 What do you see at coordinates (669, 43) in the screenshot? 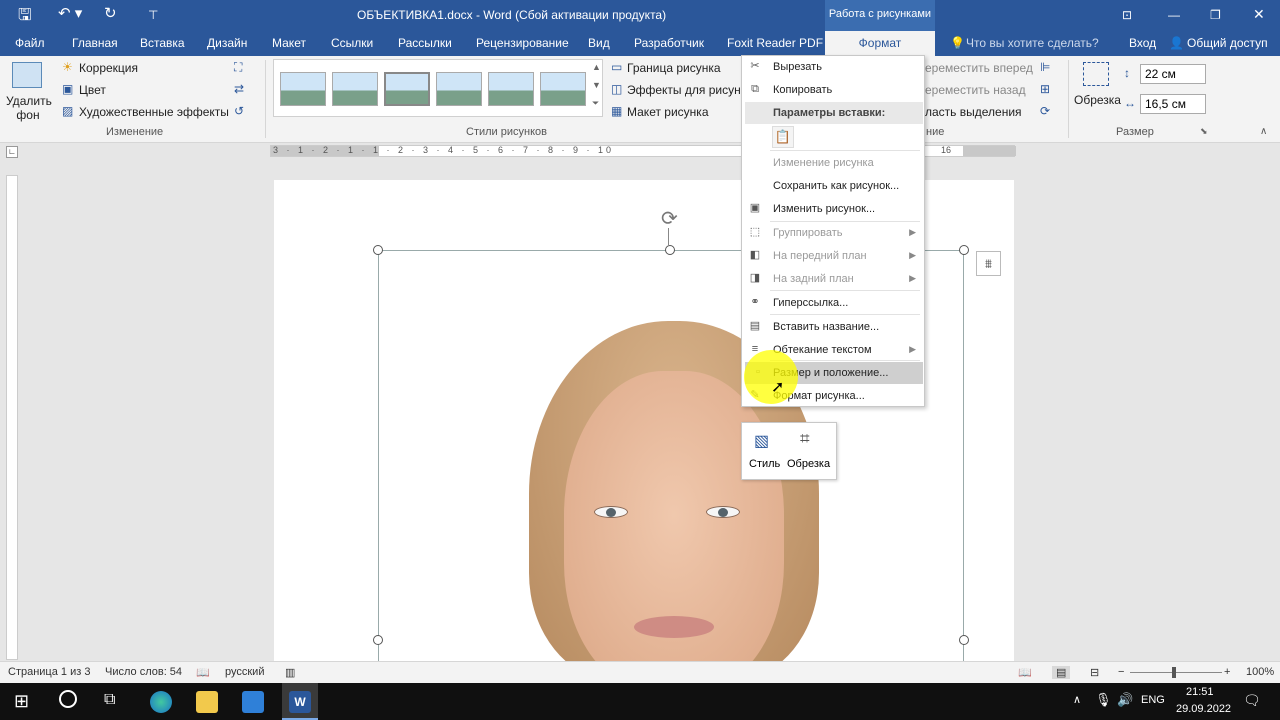
I see `tab-developer: Разработчик` at bounding box center [669, 43].